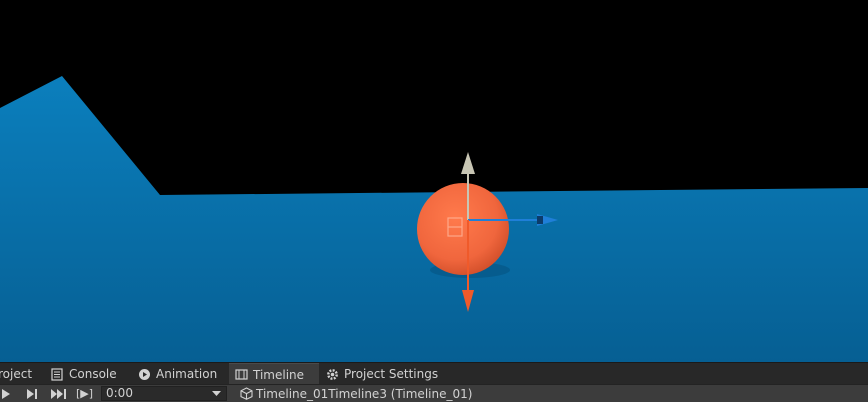  Describe the element at coordinates (187, 374) in the screenshot. I see `tab-animation-label: Animation` at that location.